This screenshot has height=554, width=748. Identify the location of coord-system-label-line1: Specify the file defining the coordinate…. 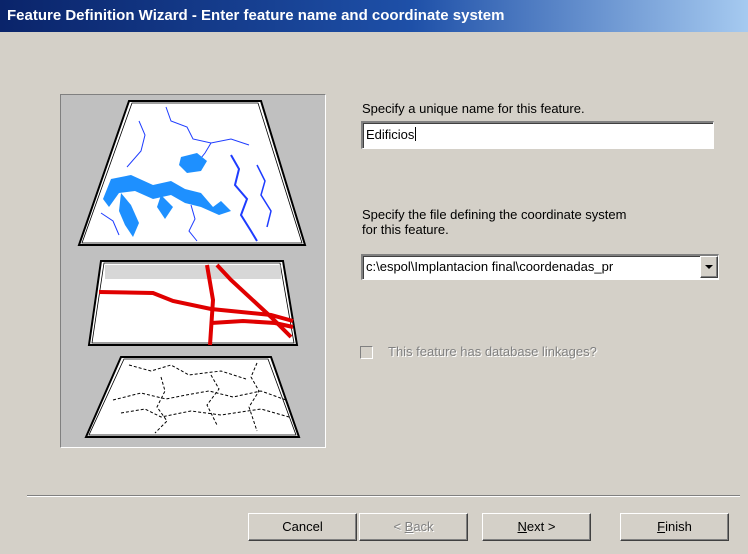
(494, 214).